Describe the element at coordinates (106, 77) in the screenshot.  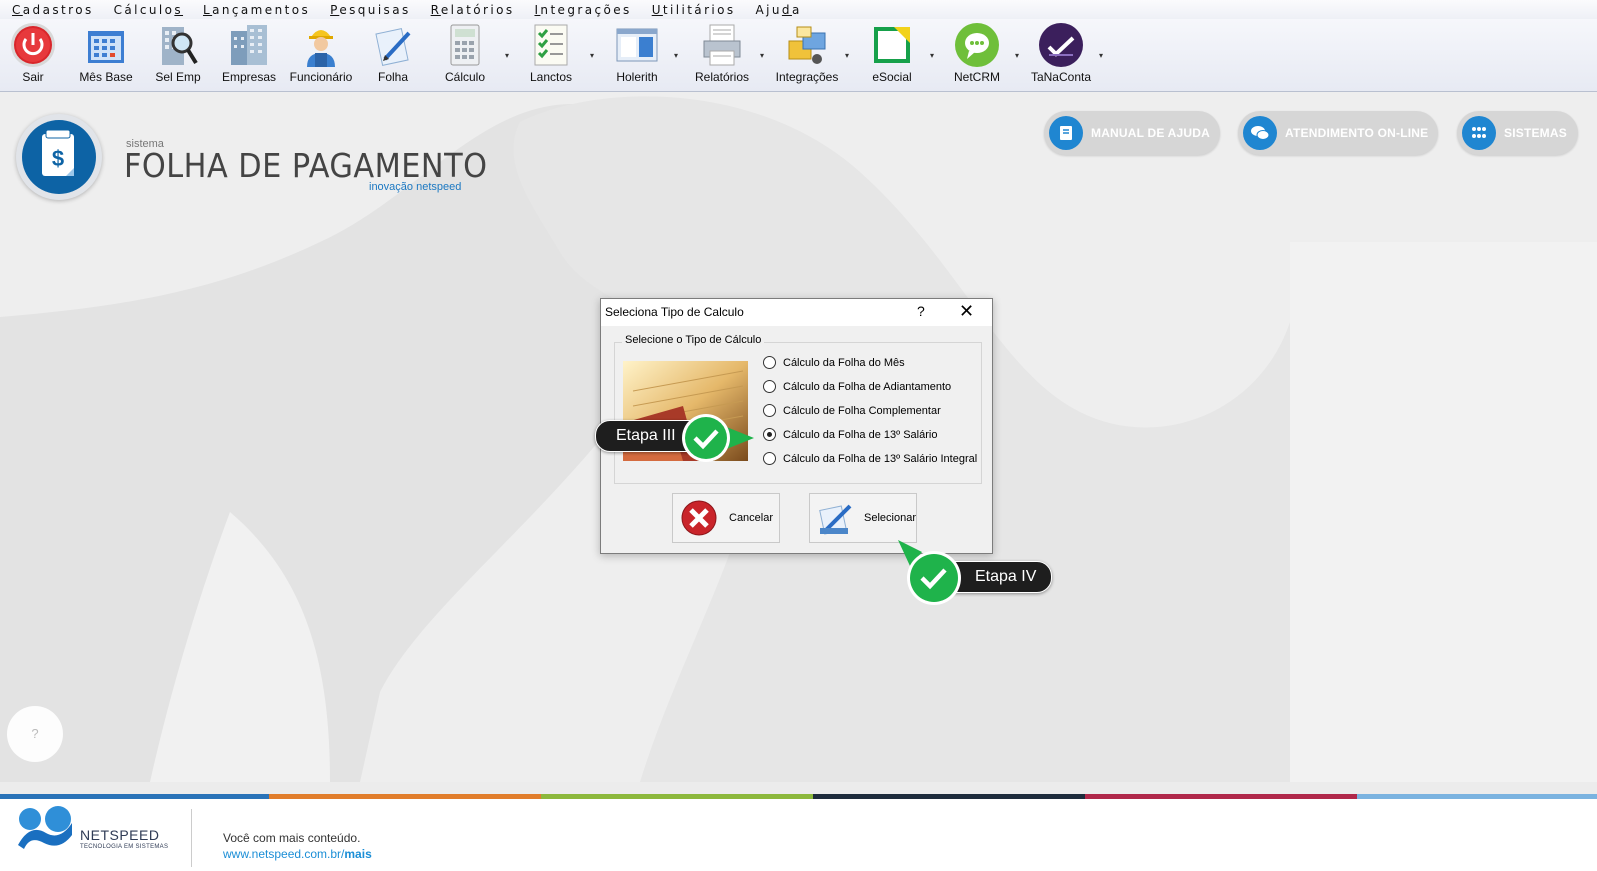
I see `mes-base-label: Mês Base` at that location.